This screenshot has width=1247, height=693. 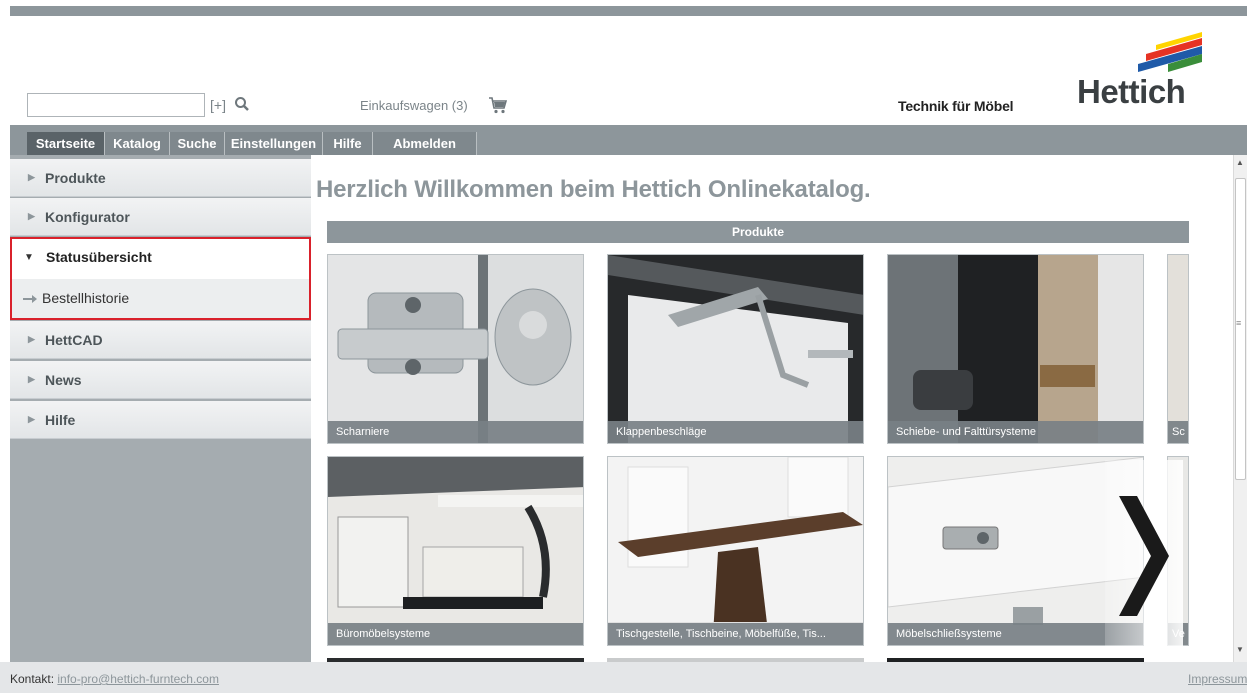 I want to click on tagline: Technik für Möbel, so click(x=956, y=106).